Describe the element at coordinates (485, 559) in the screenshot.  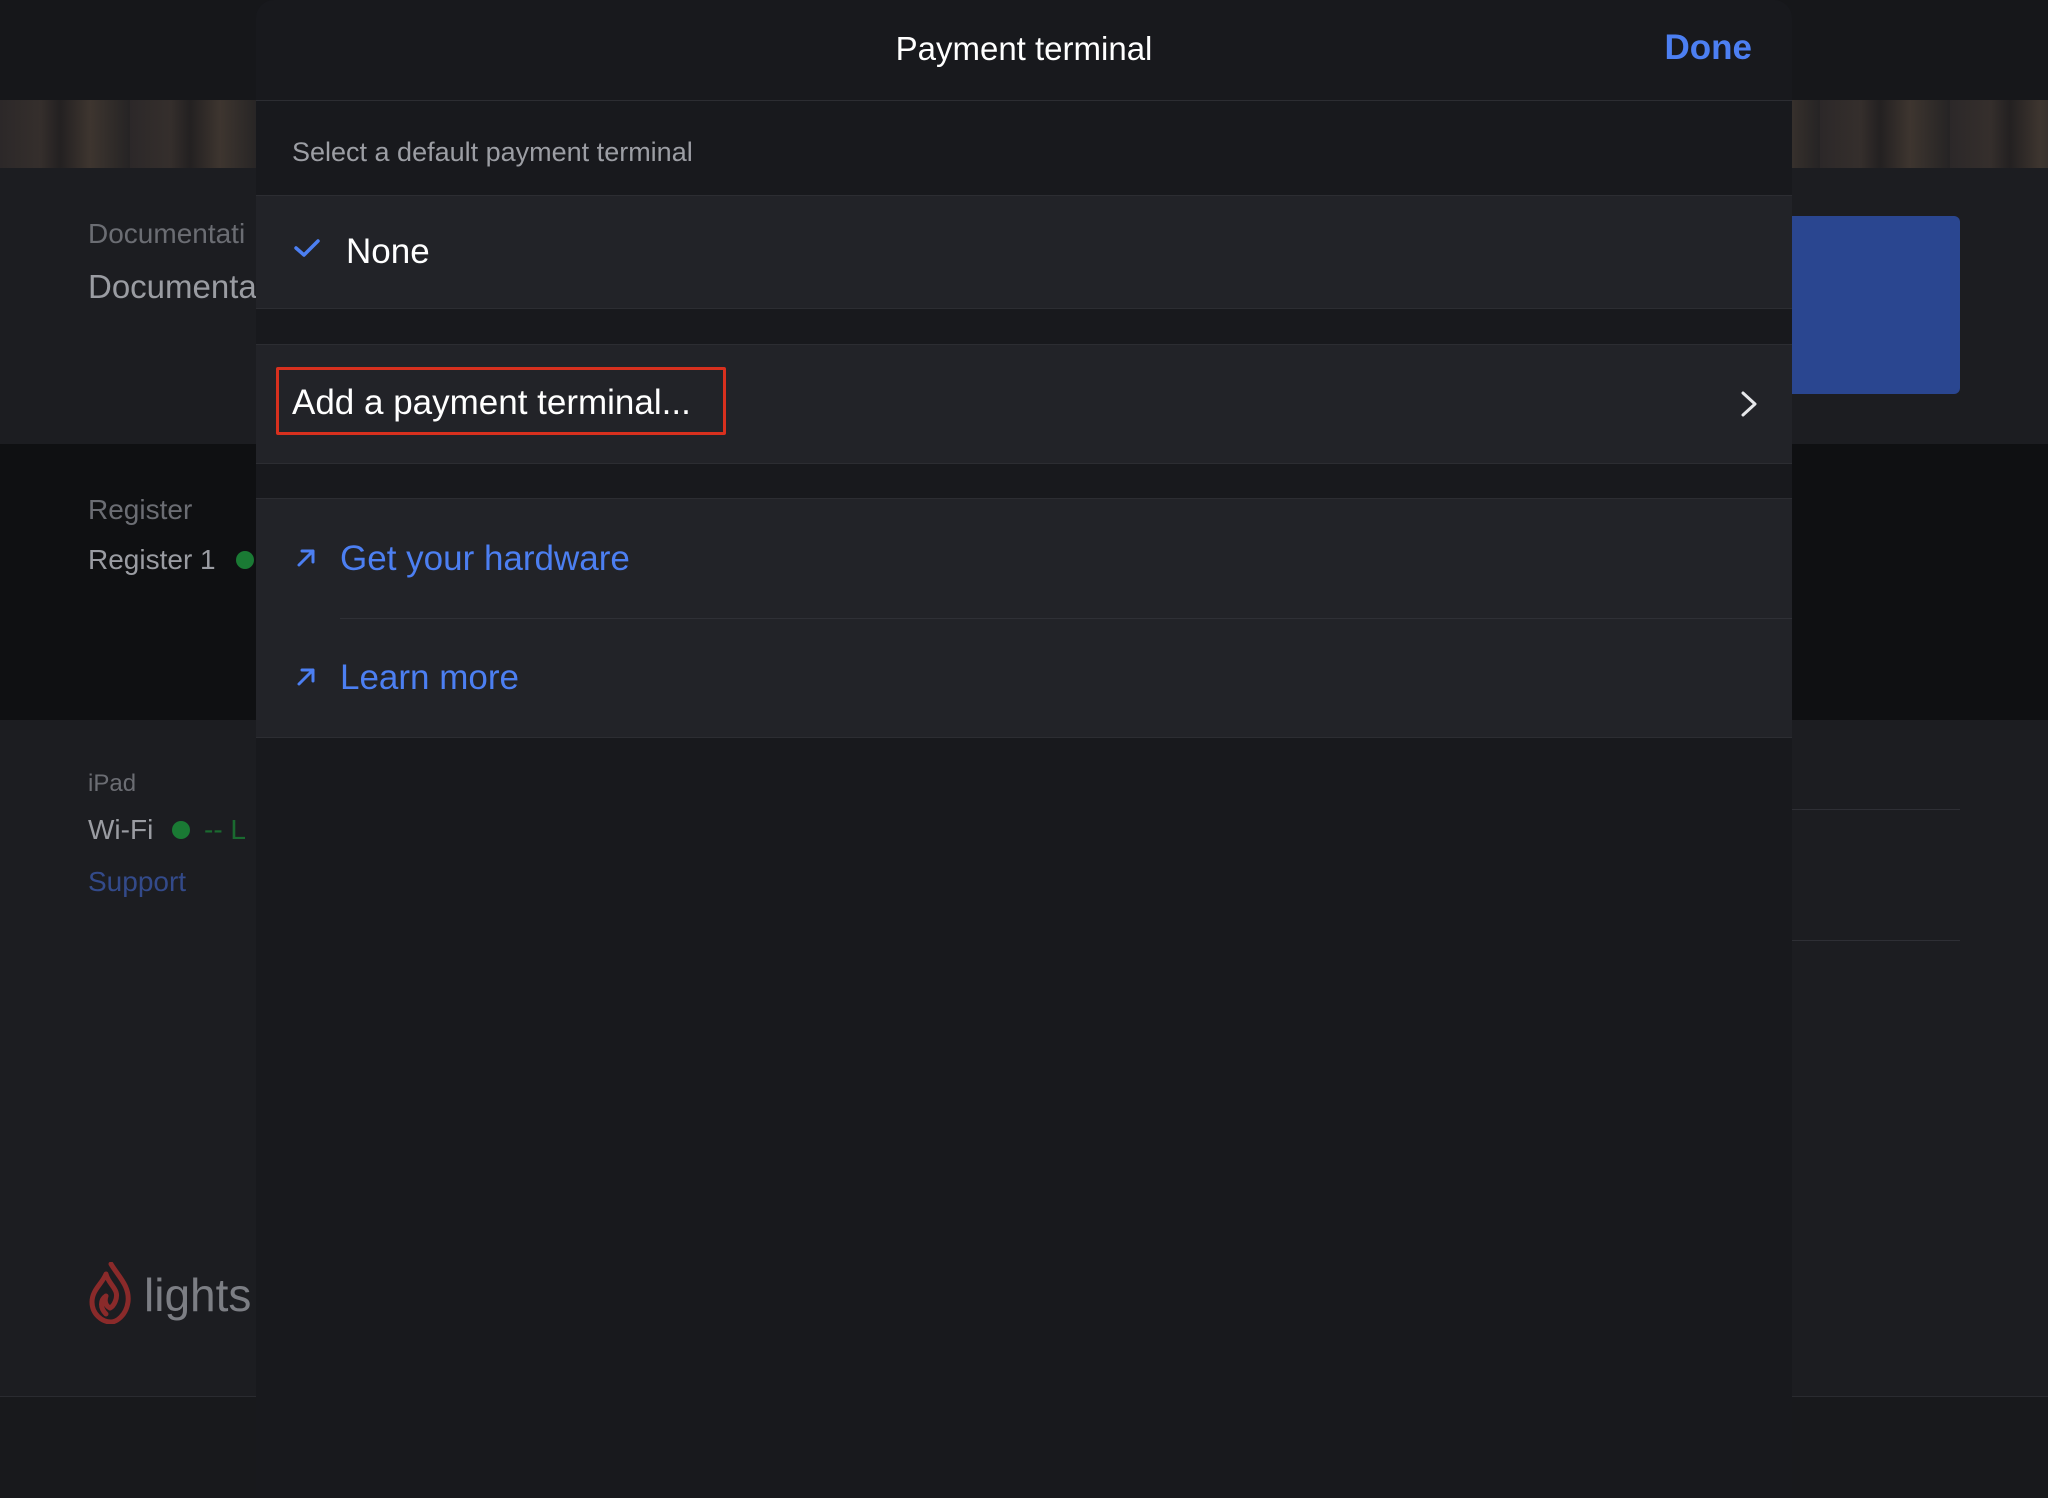
I see `get-hardware-link: Get your hardware` at that location.